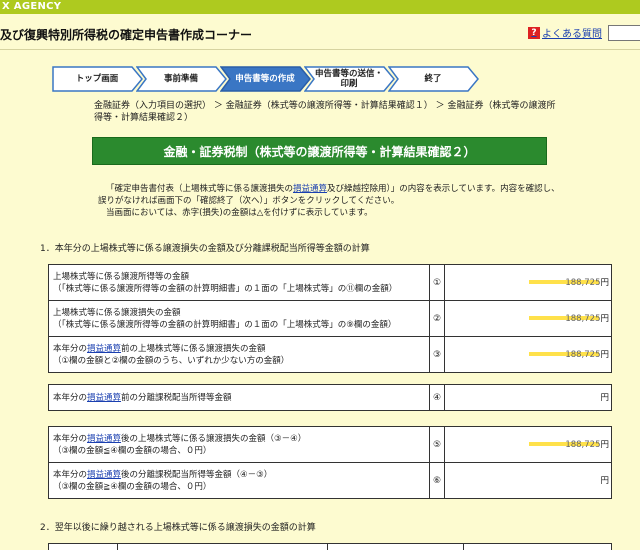  I want to click on step-label: トップ画面, so click(97, 79).